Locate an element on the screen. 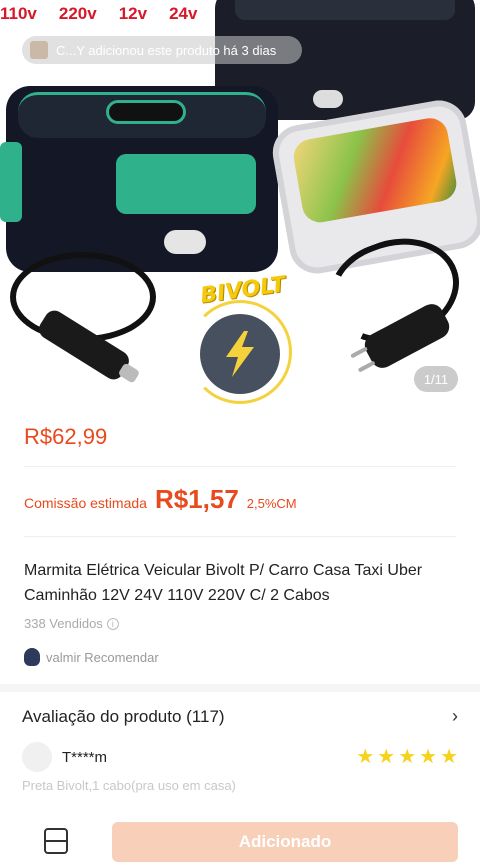 This screenshot has width=480, height=862. chevron-right-icon: › is located at coordinates (455, 716).